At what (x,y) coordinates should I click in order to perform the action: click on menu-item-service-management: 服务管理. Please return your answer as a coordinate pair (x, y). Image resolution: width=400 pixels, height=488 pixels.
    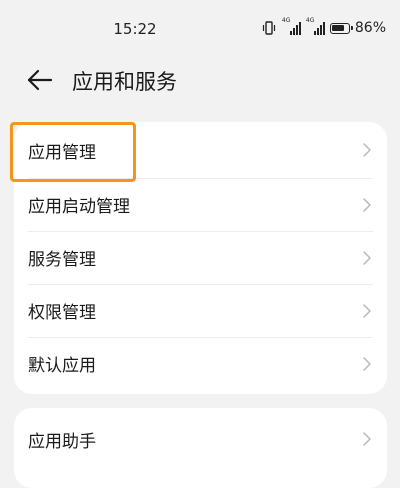
    Looking at the image, I should click on (200, 257).